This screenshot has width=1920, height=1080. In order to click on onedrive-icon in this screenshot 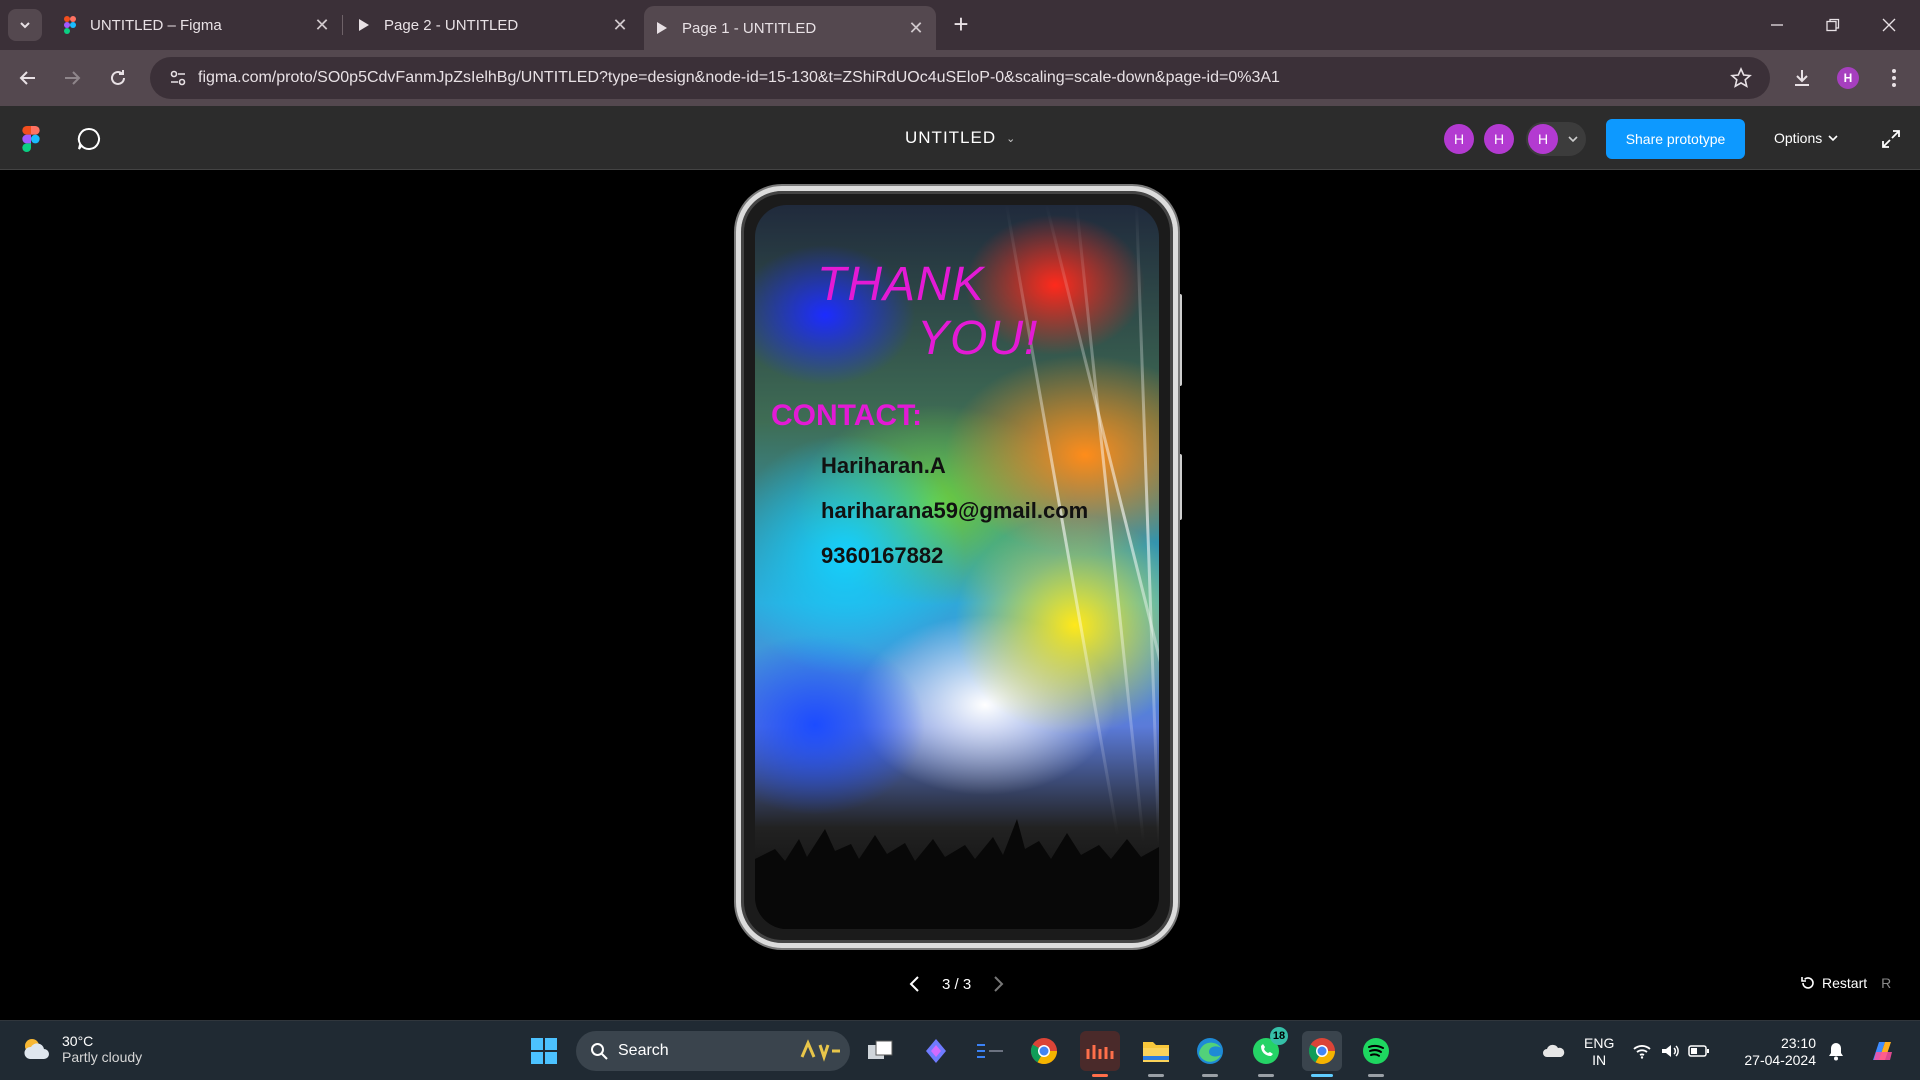, I will do `click(1554, 1051)`.